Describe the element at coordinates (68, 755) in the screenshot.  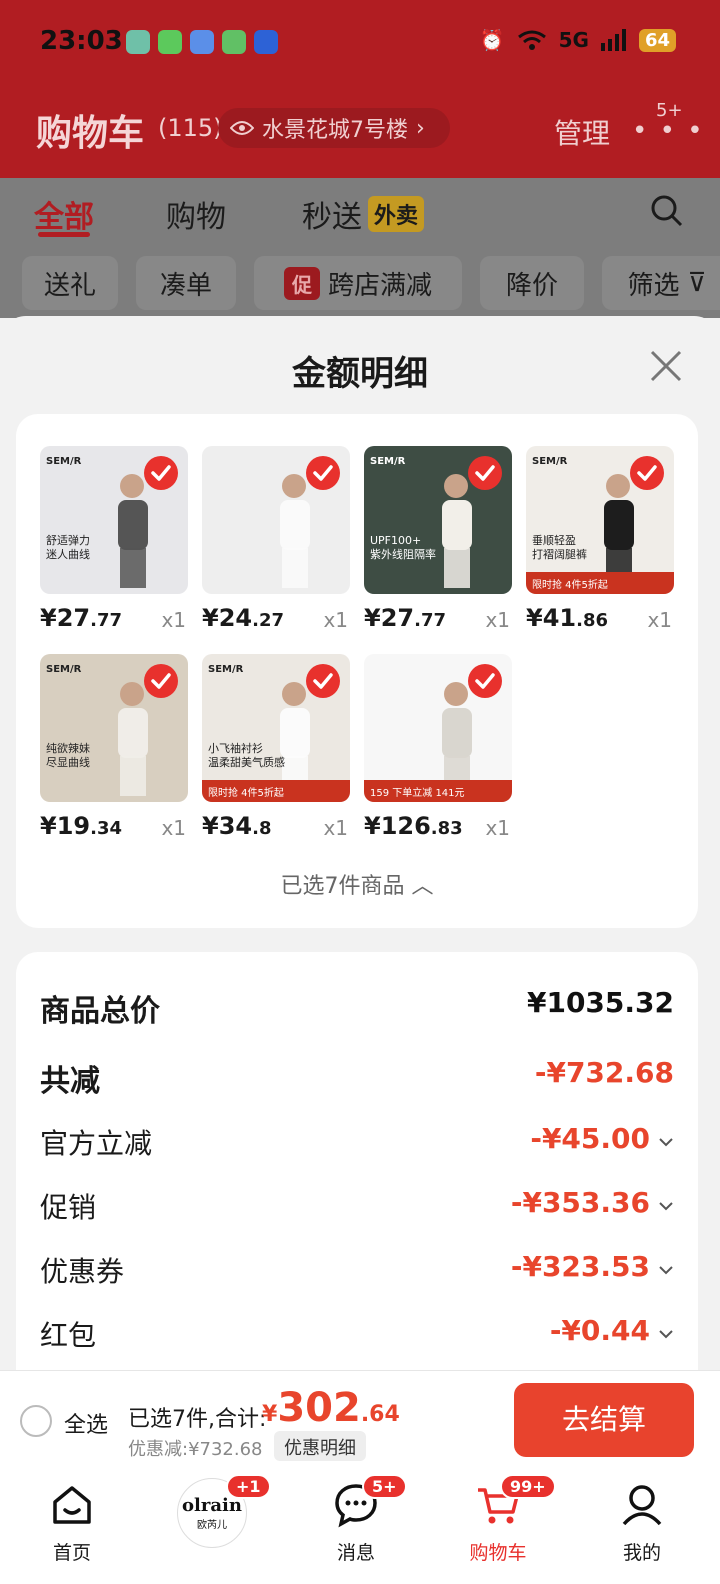
I see `product-caption: 纯欲辣妹 尽显曲线` at that location.